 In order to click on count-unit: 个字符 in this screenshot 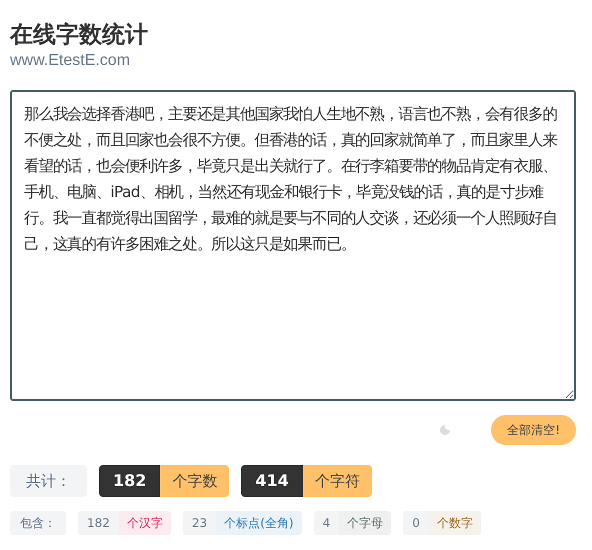, I will do `click(337, 481)`.